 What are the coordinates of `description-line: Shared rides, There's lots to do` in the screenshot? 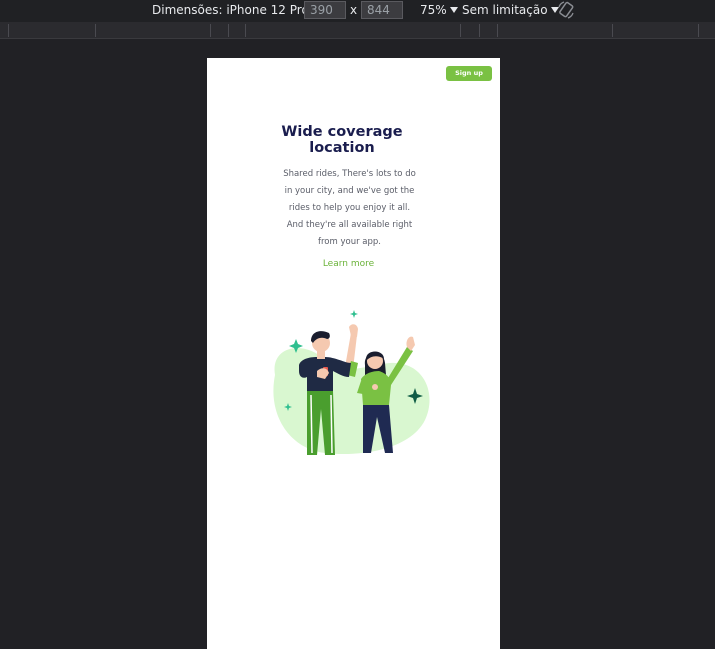 It's located at (349, 174).